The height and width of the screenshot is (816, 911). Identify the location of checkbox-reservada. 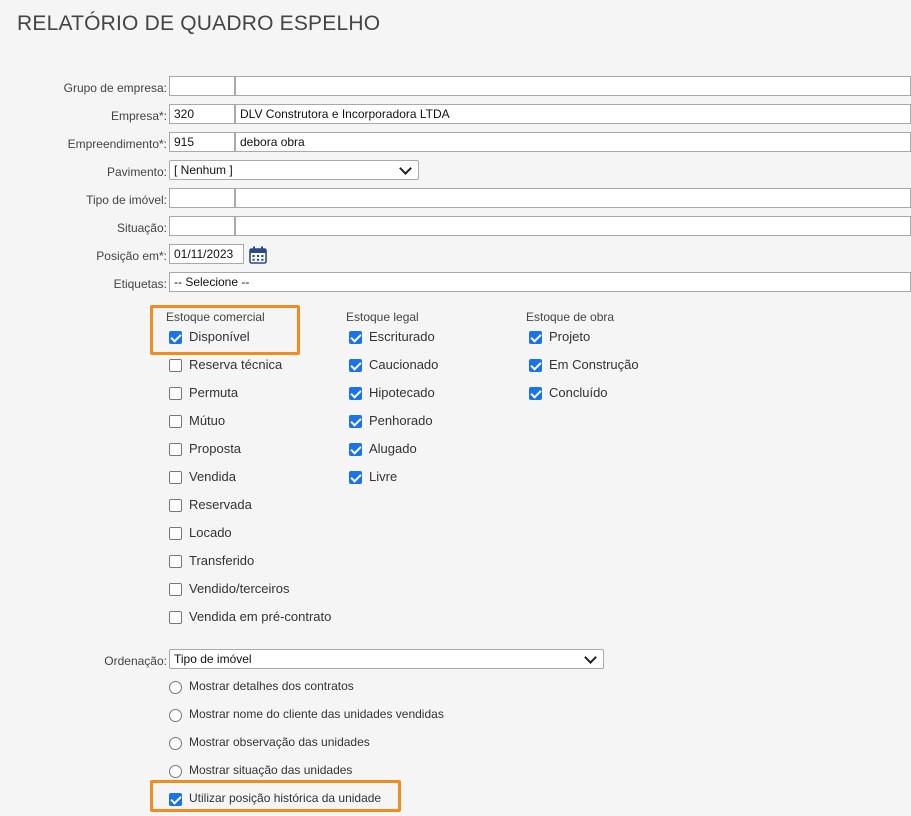
(175, 505).